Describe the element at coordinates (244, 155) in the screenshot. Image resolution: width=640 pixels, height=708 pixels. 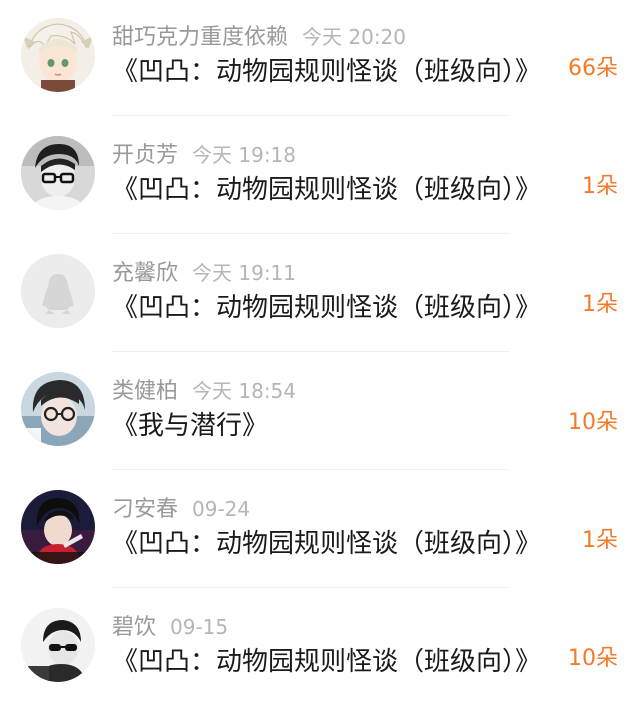
I see `timestamp: 今天 19:18` at that location.